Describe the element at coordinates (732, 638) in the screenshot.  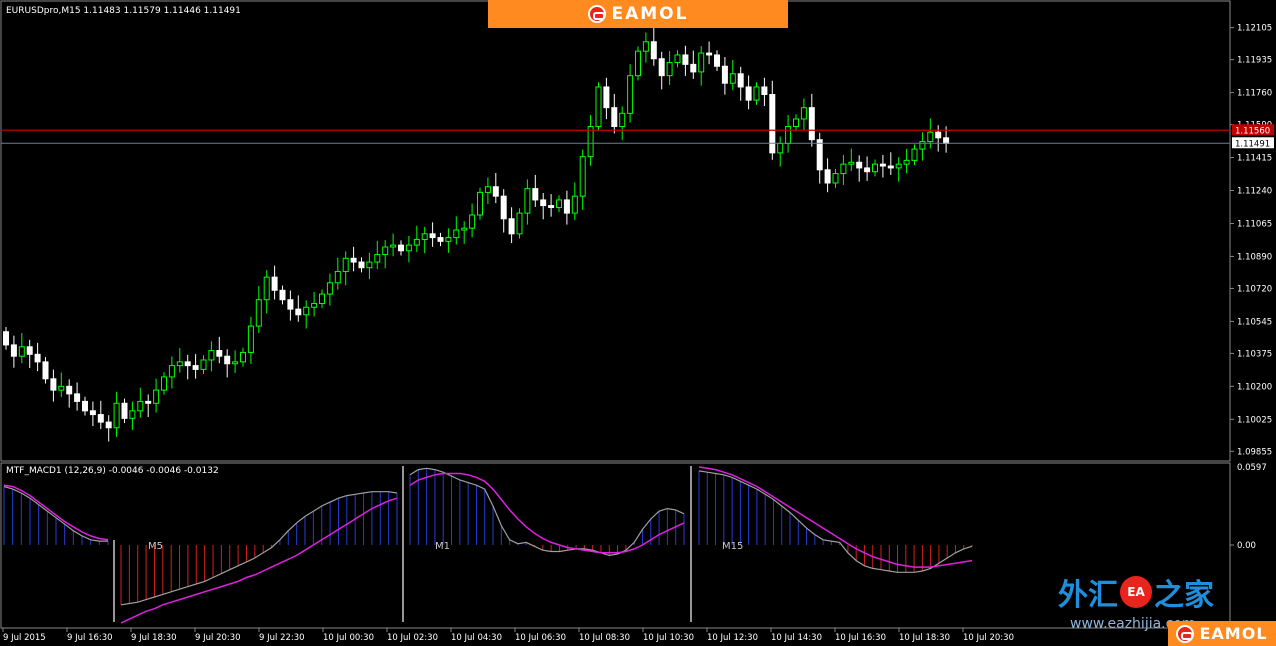
I see `time-tick-label: 10 Jul 12:30` at that location.